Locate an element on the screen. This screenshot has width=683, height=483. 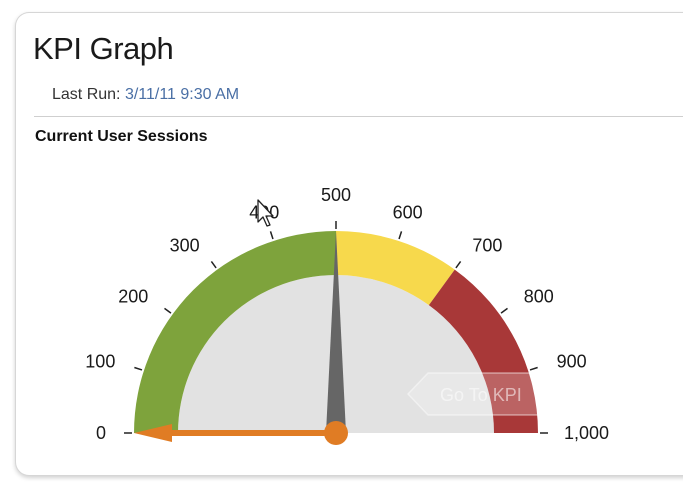
go-to-kpi-label: Go To KPI is located at coordinates (481, 395).